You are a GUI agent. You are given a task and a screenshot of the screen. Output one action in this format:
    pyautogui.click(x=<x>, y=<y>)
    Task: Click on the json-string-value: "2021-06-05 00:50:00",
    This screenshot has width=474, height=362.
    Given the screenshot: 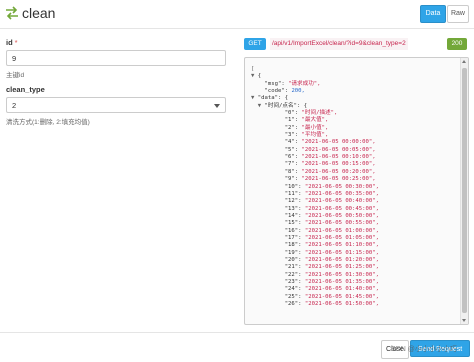 What is the action you would take?
    pyautogui.click(x=341, y=215)
    